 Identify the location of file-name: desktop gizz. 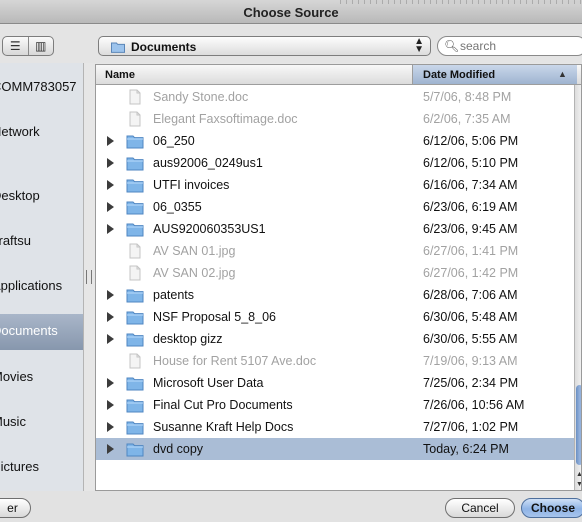
(188, 339).